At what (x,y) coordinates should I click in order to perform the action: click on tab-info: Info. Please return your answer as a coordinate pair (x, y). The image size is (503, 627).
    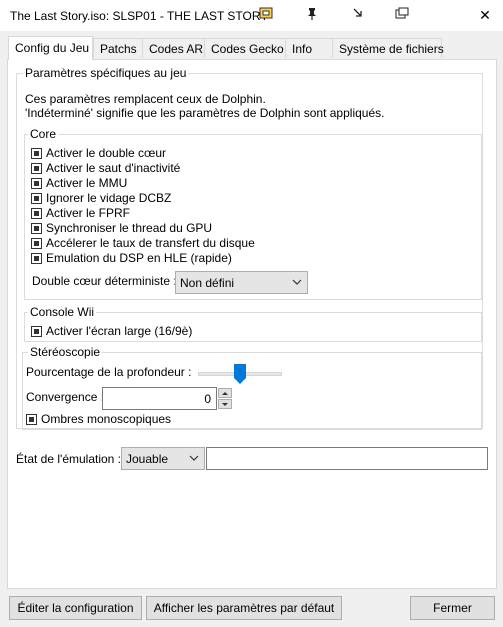
    Looking at the image, I should click on (309, 48).